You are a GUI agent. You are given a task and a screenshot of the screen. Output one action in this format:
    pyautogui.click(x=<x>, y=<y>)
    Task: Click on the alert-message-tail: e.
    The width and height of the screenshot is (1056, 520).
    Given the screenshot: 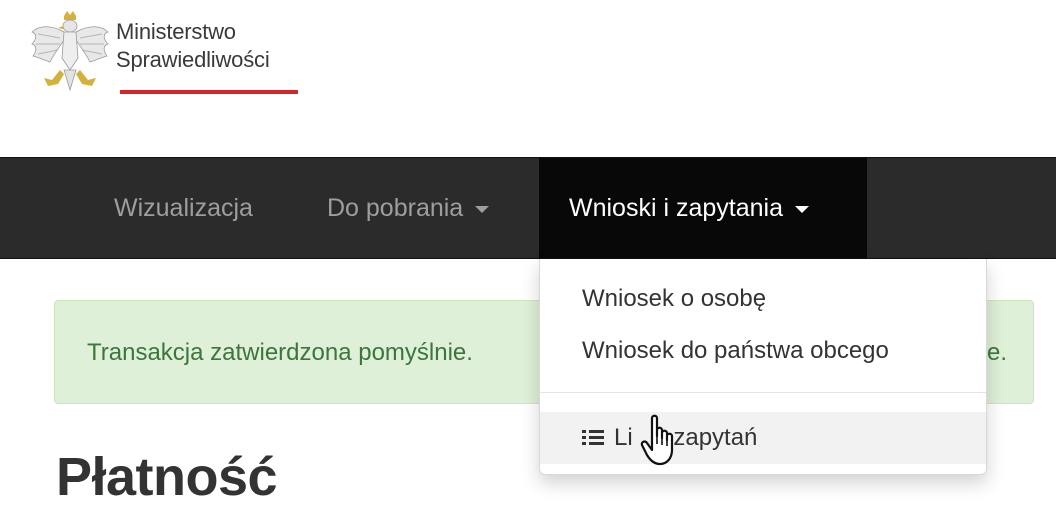 What is the action you would take?
    pyautogui.click(x=997, y=352)
    